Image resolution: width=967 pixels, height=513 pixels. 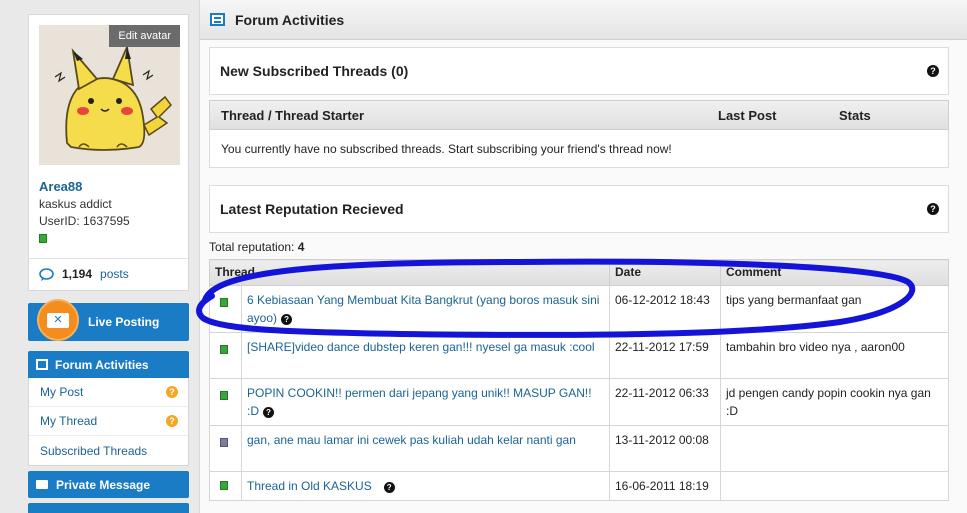 I want to click on column-date: Date, so click(x=665, y=272).